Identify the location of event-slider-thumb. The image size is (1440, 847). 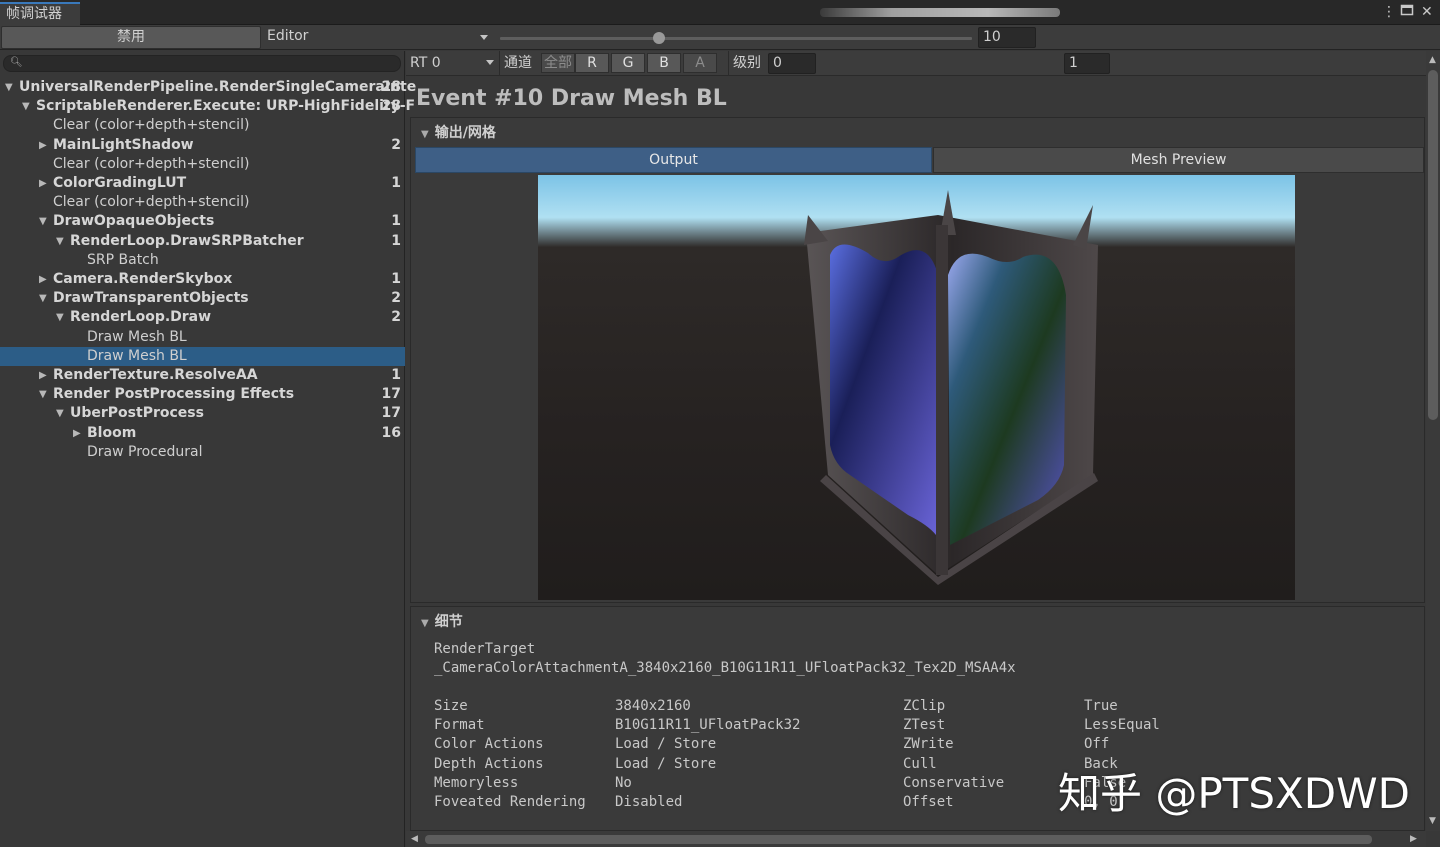
(659, 38).